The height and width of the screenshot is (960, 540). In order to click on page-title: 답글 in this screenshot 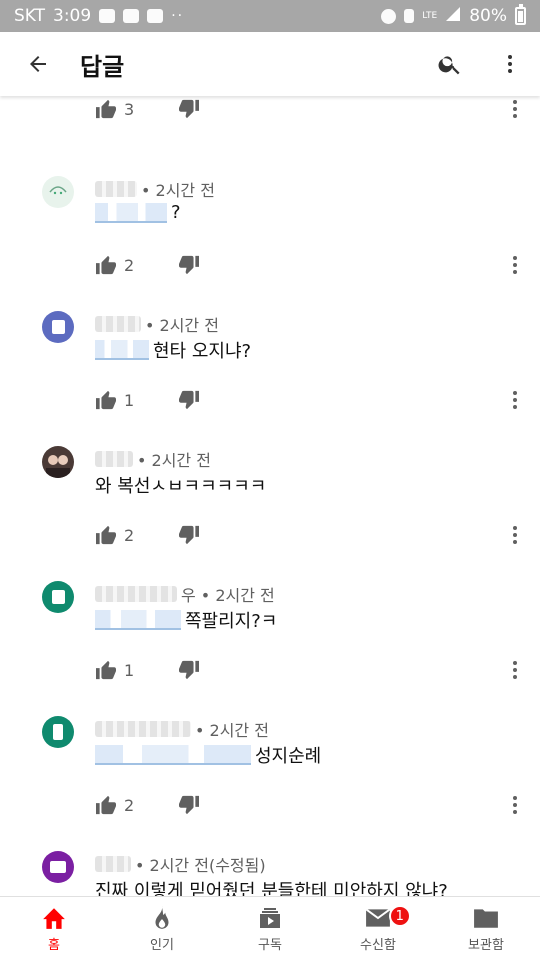, I will do `click(102, 66)`.